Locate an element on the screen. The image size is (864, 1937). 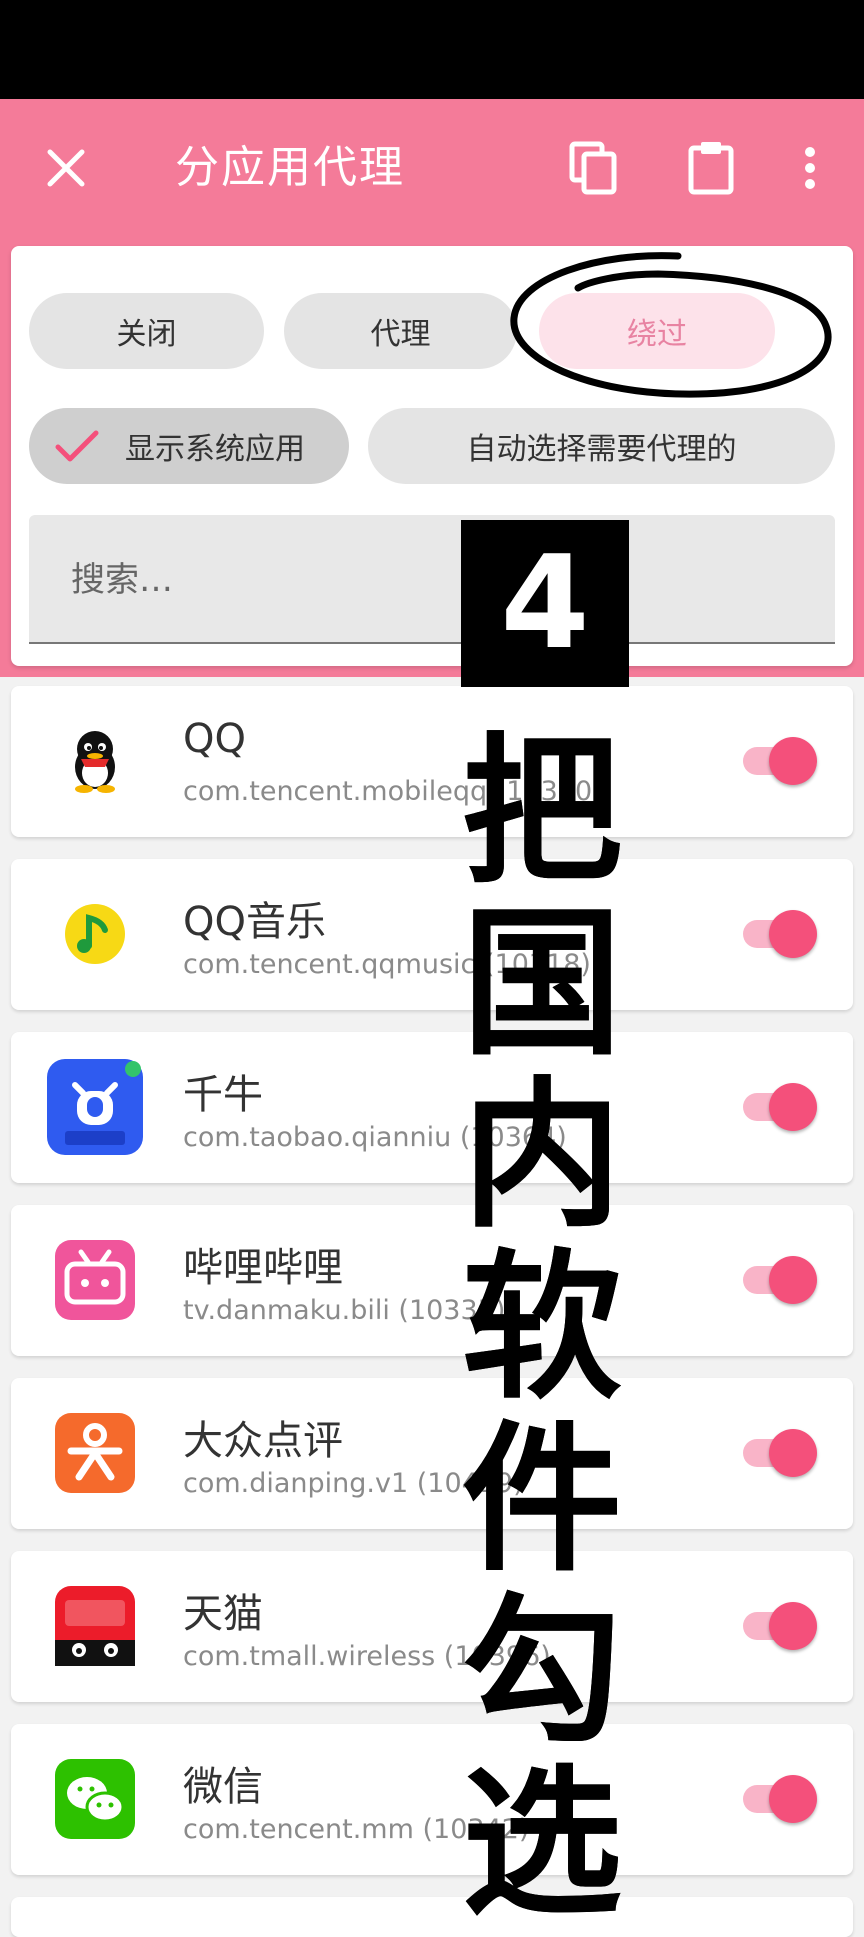
close-button is located at coordinates (66, 168).